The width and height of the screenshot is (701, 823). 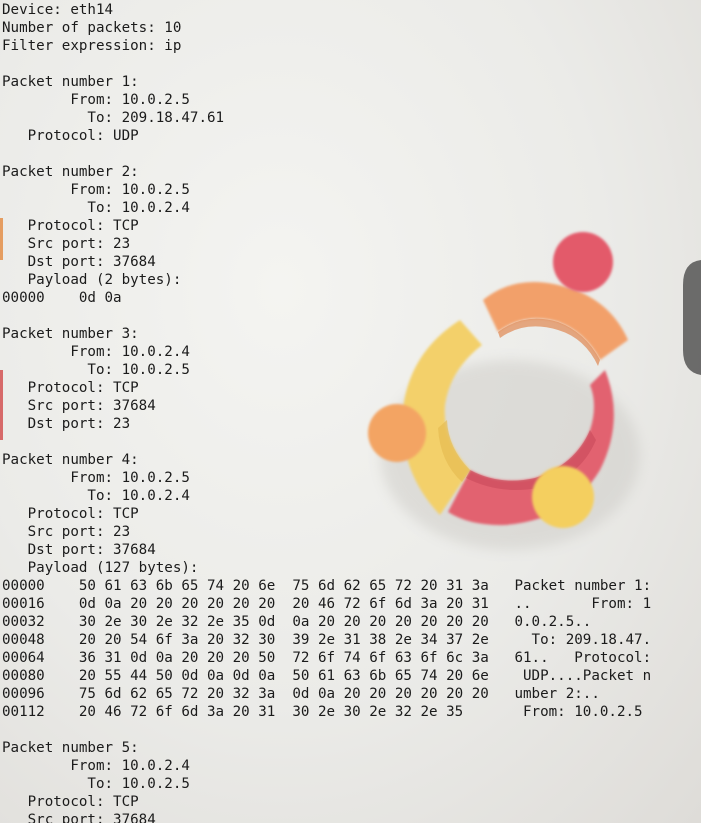 What do you see at coordinates (177, 622) in the screenshot?
I see `hex-bytes-first: 30 2e 30 2e 32 2e 35 0d` at bounding box center [177, 622].